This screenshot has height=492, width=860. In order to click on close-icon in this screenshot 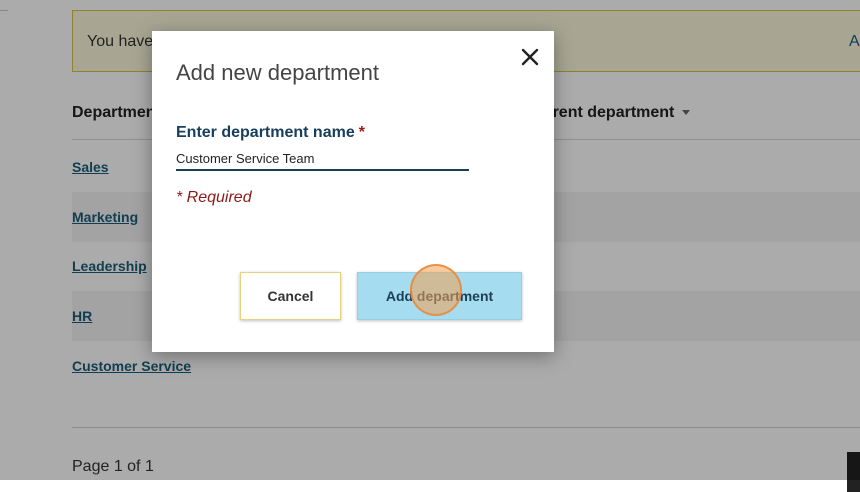, I will do `click(530, 57)`.